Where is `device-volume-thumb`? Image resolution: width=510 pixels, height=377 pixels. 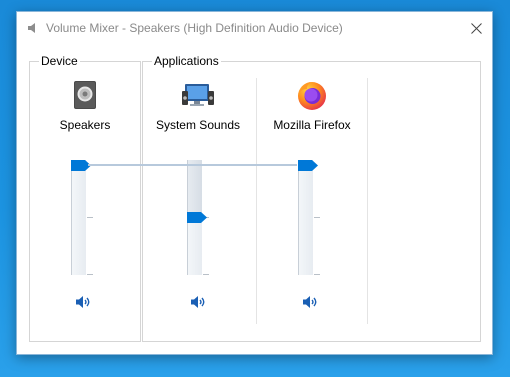
device-volume-thumb is located at coordinates (81, 165).